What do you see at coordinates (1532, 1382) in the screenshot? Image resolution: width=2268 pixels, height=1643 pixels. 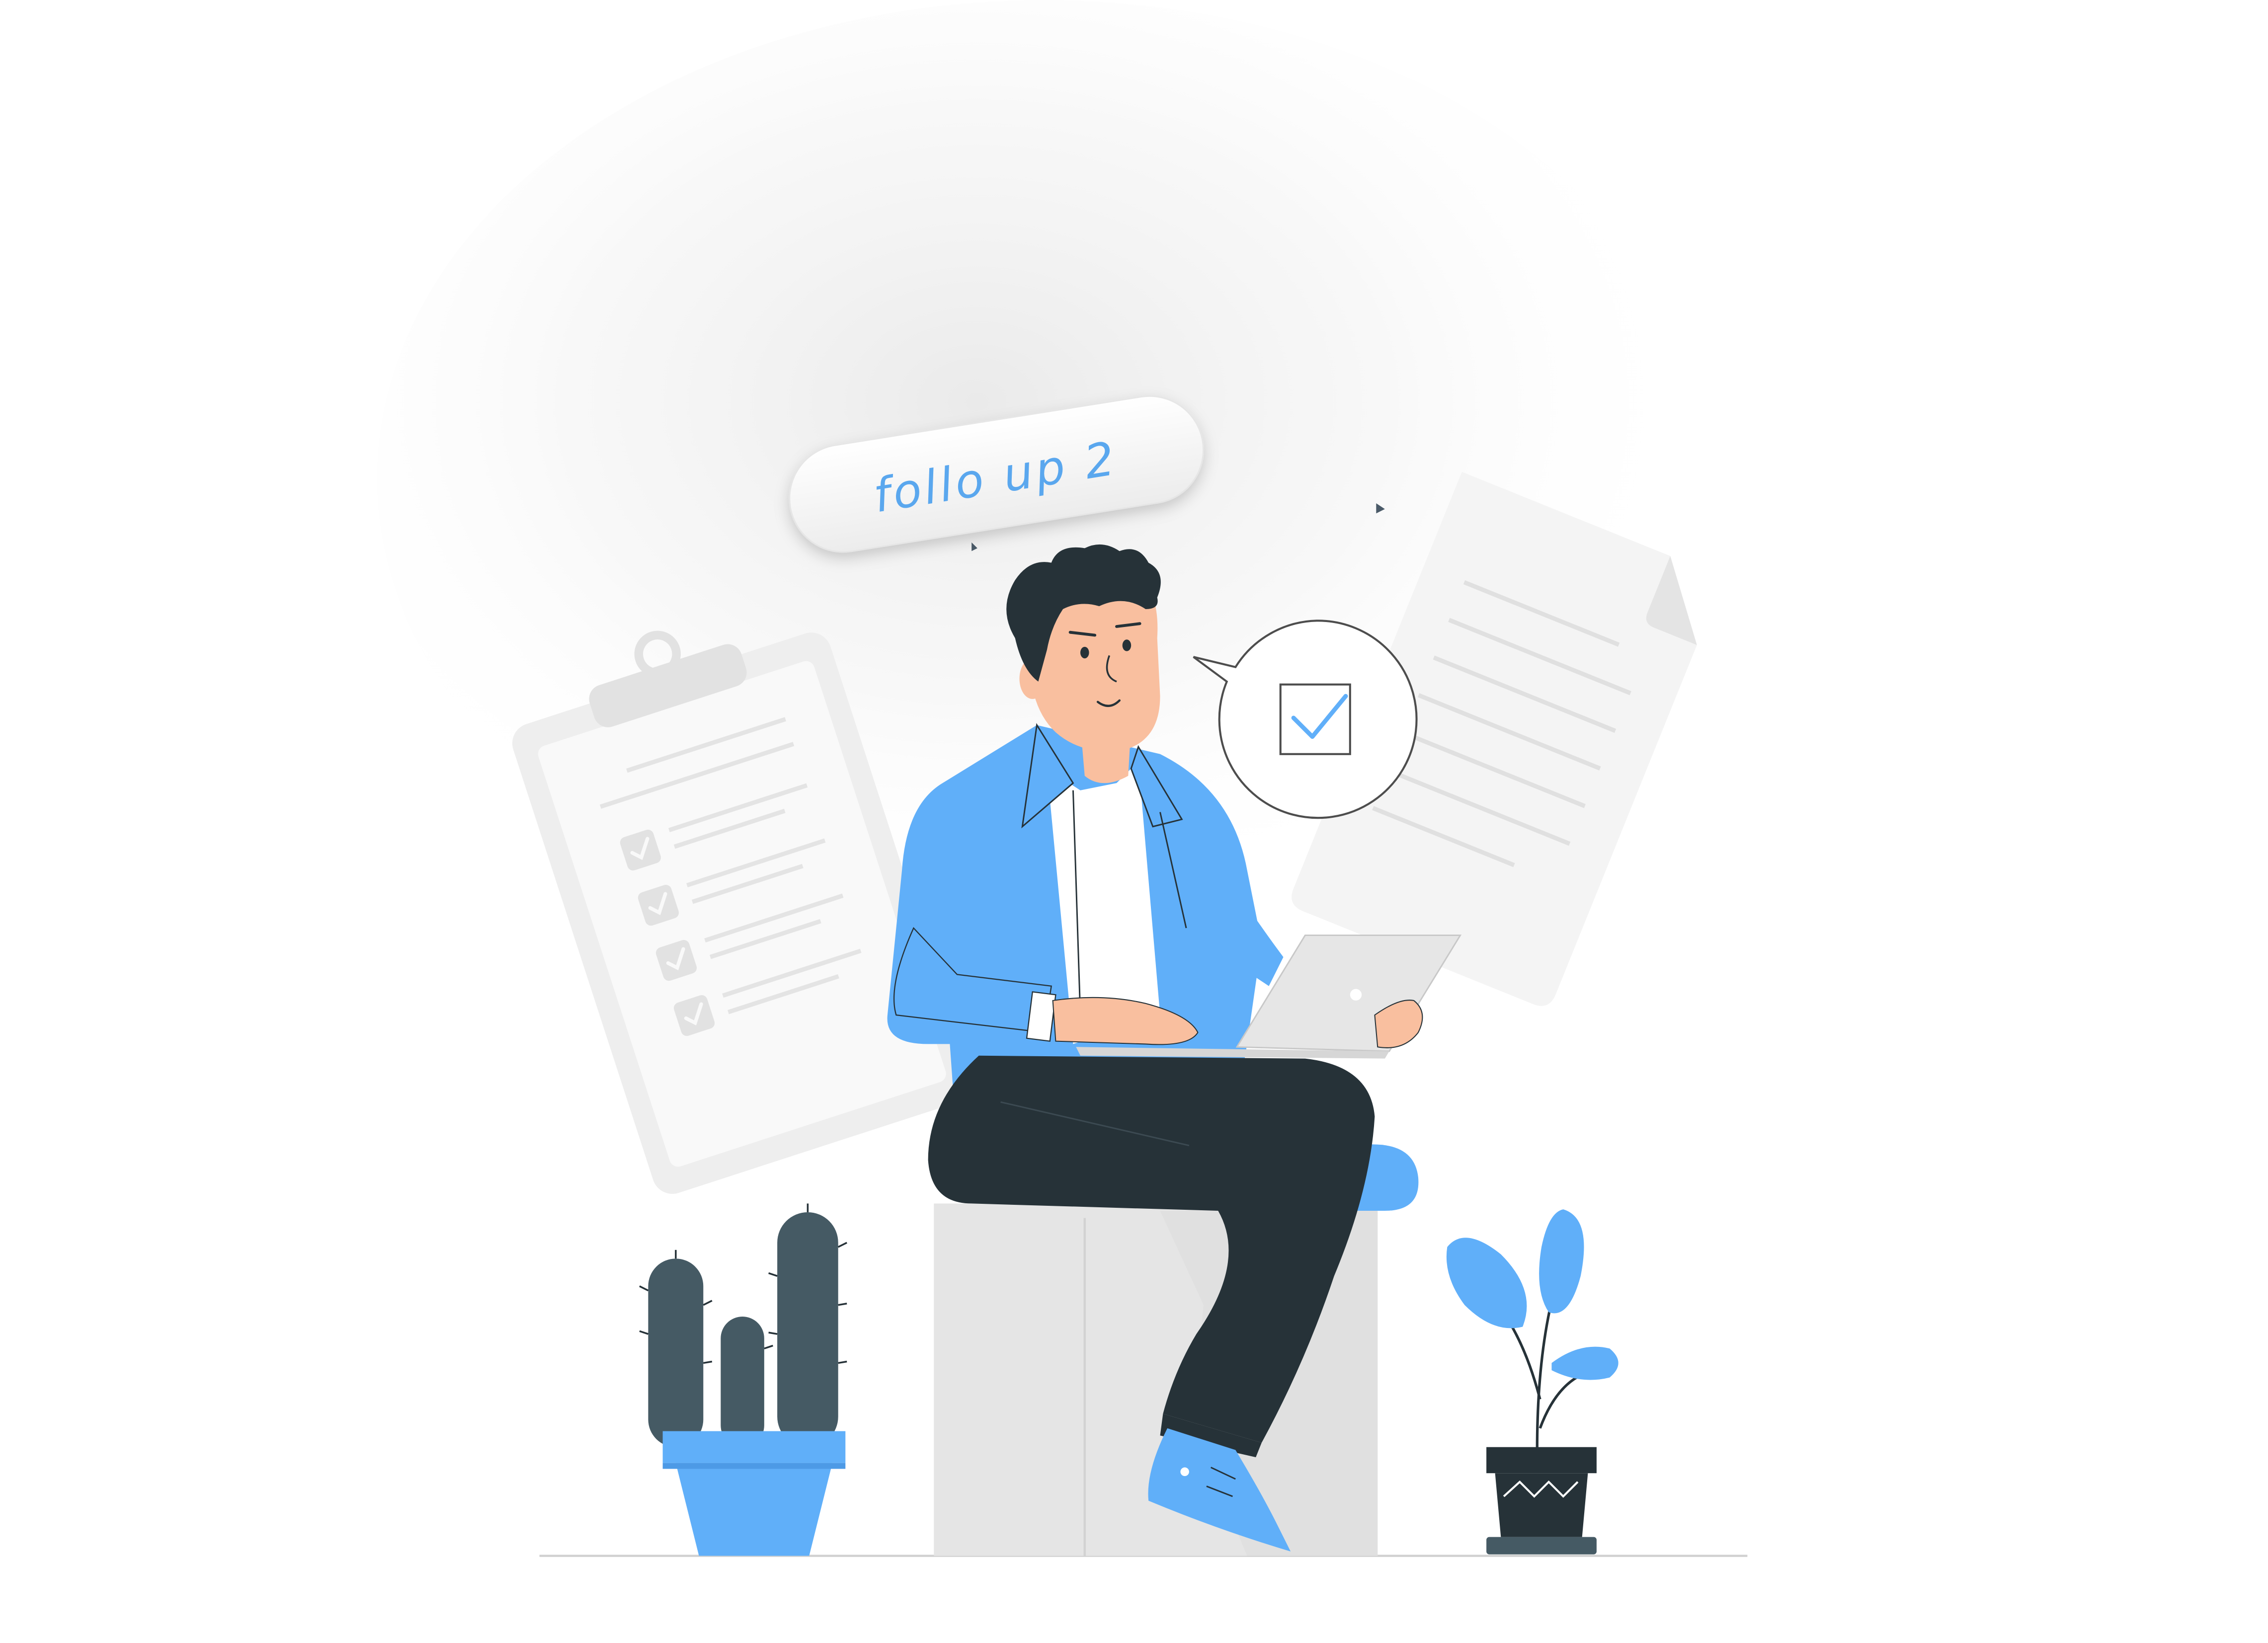 I see `leaf-plant-pot-icon` at bounding box center [1532, 1382].